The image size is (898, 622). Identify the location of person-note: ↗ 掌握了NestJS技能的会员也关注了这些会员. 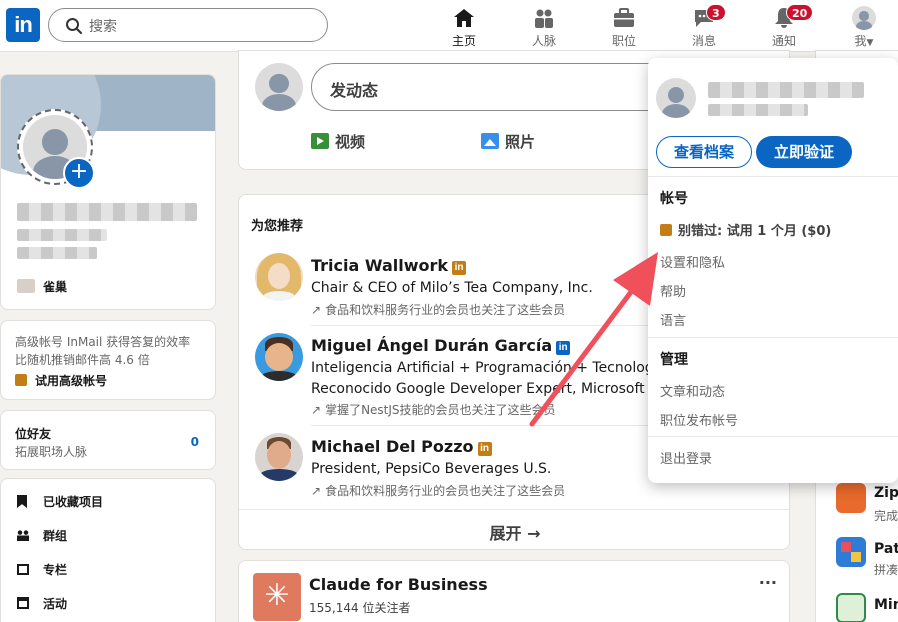
(433, 410).